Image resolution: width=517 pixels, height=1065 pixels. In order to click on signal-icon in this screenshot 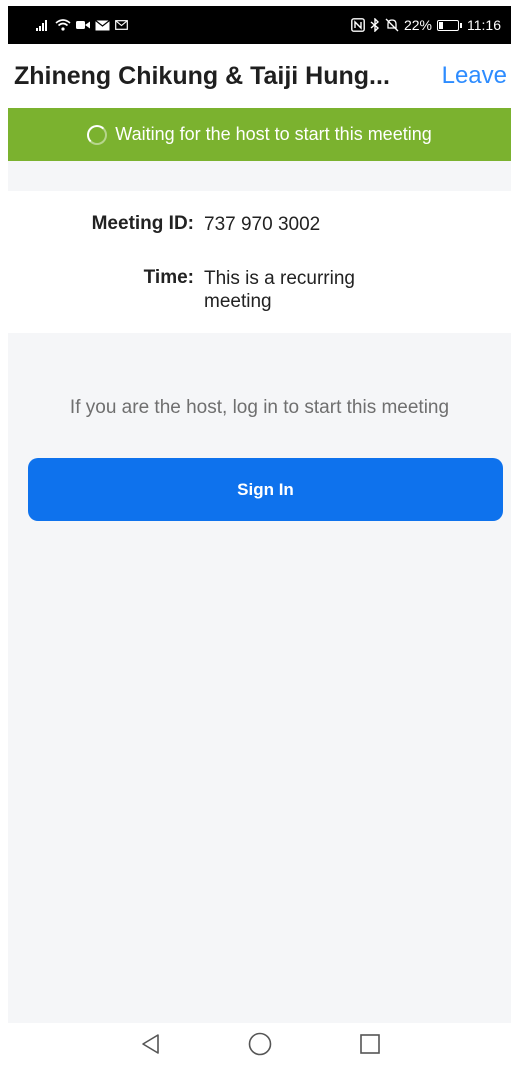, I will do `click(41, 25)`.